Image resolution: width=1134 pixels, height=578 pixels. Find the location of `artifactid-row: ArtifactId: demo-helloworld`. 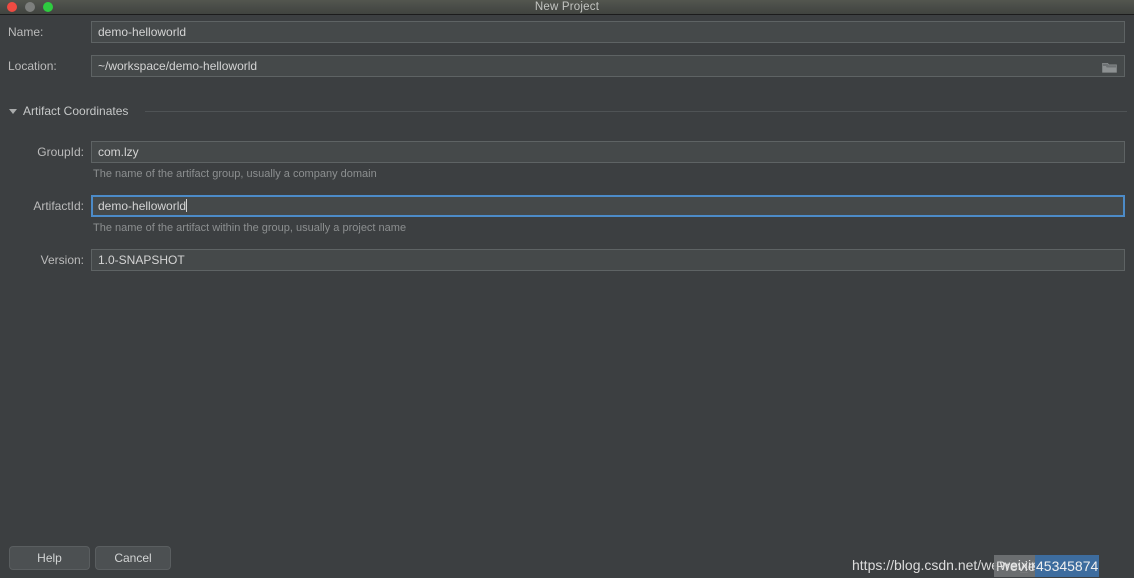

artifactid-row: ArtifactId: demo-helloworld is located at coordinates (567, 206).